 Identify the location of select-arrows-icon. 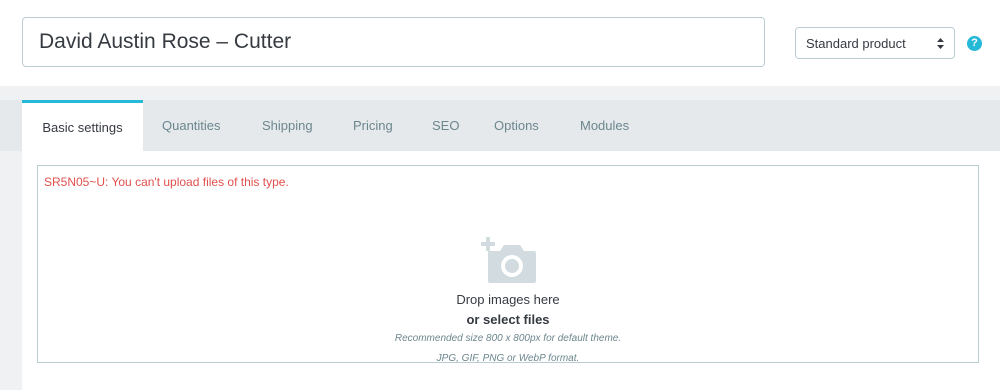
(940, 43).